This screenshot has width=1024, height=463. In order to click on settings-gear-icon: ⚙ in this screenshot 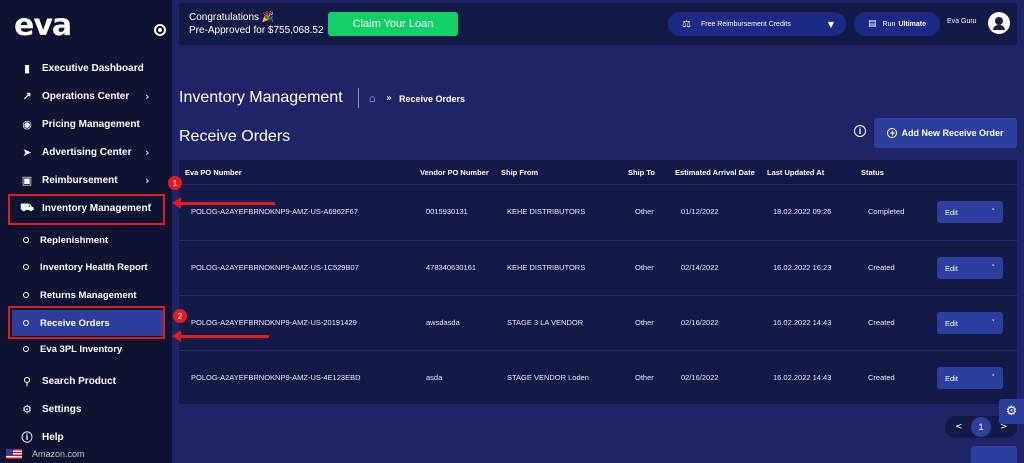, I will do `click(1011, 411)`.